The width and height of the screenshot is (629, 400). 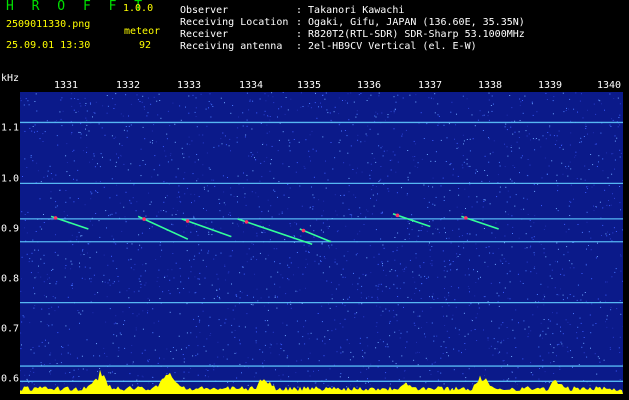 What do you see at coordinates (275, 232) in the screenshot?
I see `meteor-echo` at bounding box center [275, 232].